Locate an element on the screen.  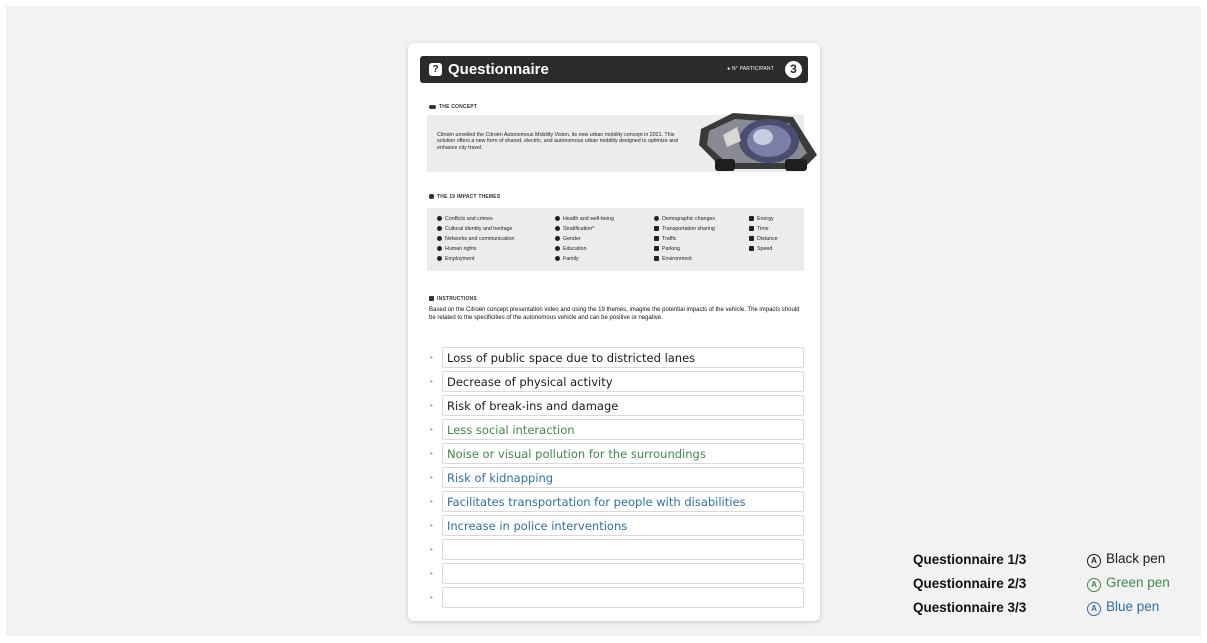
participant-label-text: N° PARTICIPANT is located at coordinates (752, 69).